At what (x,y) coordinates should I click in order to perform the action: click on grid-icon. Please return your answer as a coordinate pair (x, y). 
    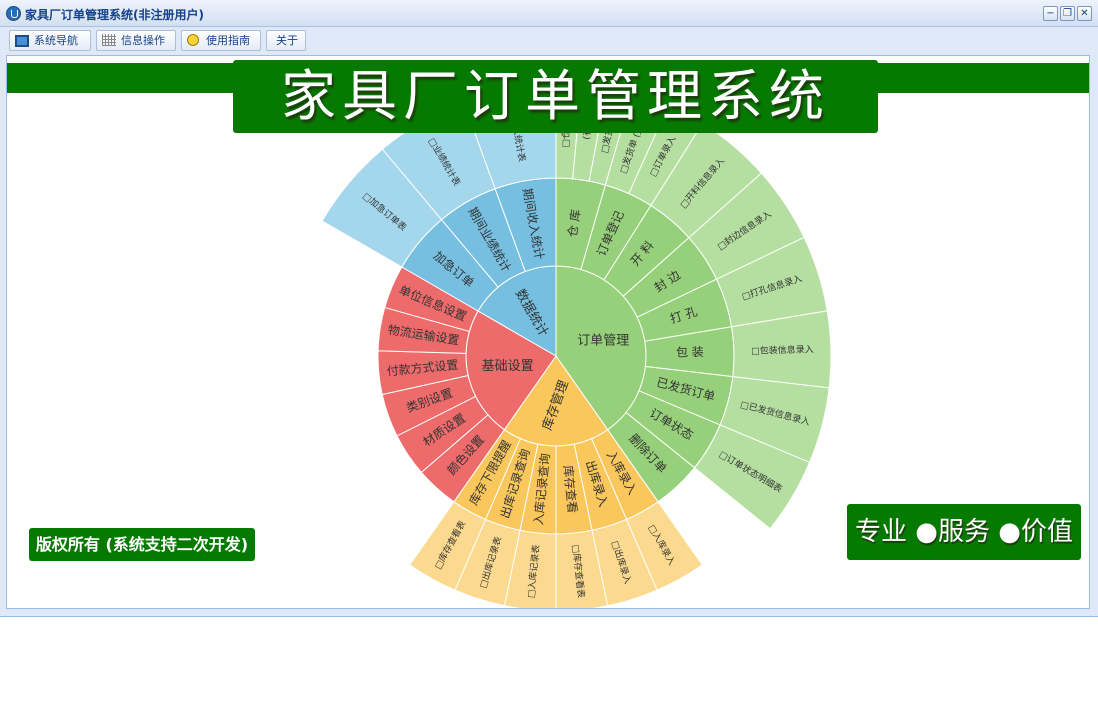
    Looking at the image, I should click on (109, 40).